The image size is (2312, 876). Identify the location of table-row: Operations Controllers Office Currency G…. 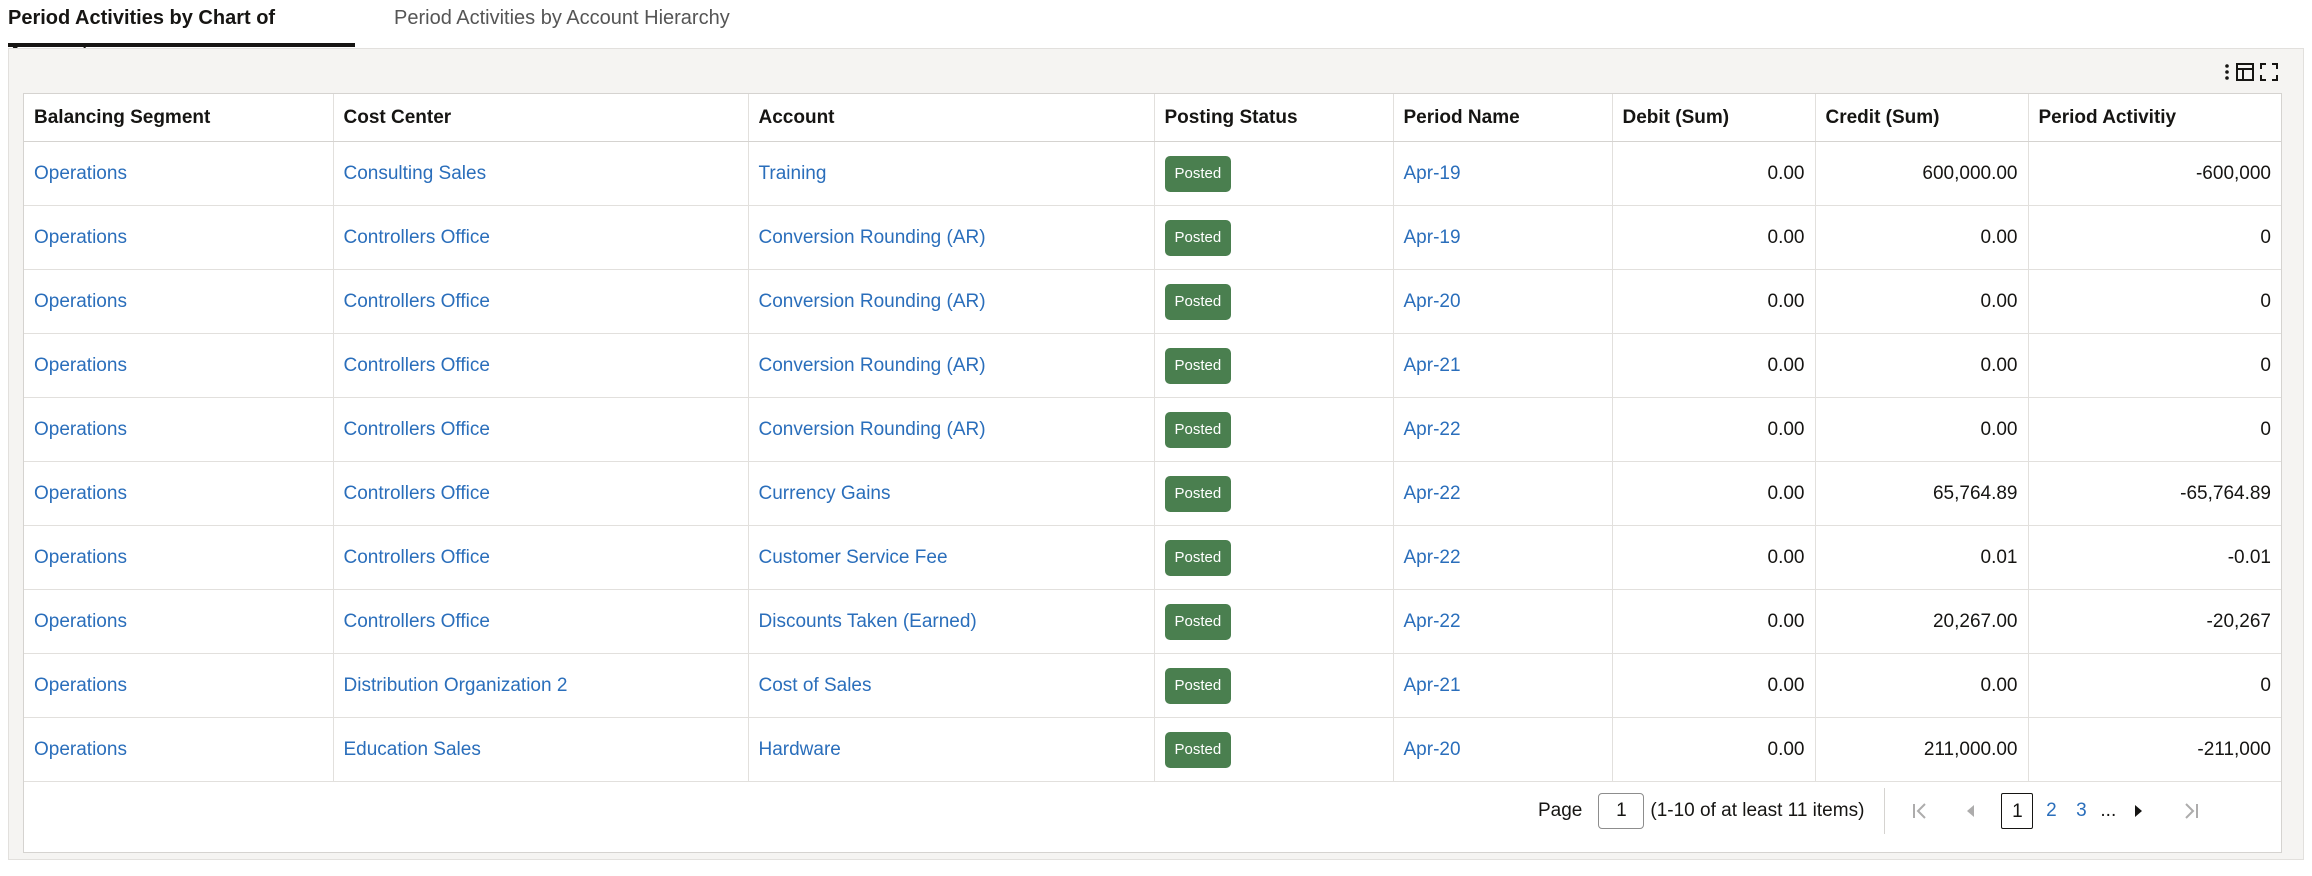
(1152, 493).